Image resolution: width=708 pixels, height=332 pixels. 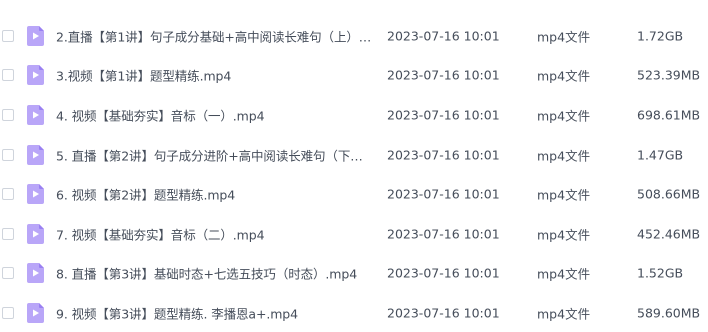 What do you see at coordinates (669, 194) in the screenshot?
I see `file-size: 508.66MB` at bounding box center [669, 194].